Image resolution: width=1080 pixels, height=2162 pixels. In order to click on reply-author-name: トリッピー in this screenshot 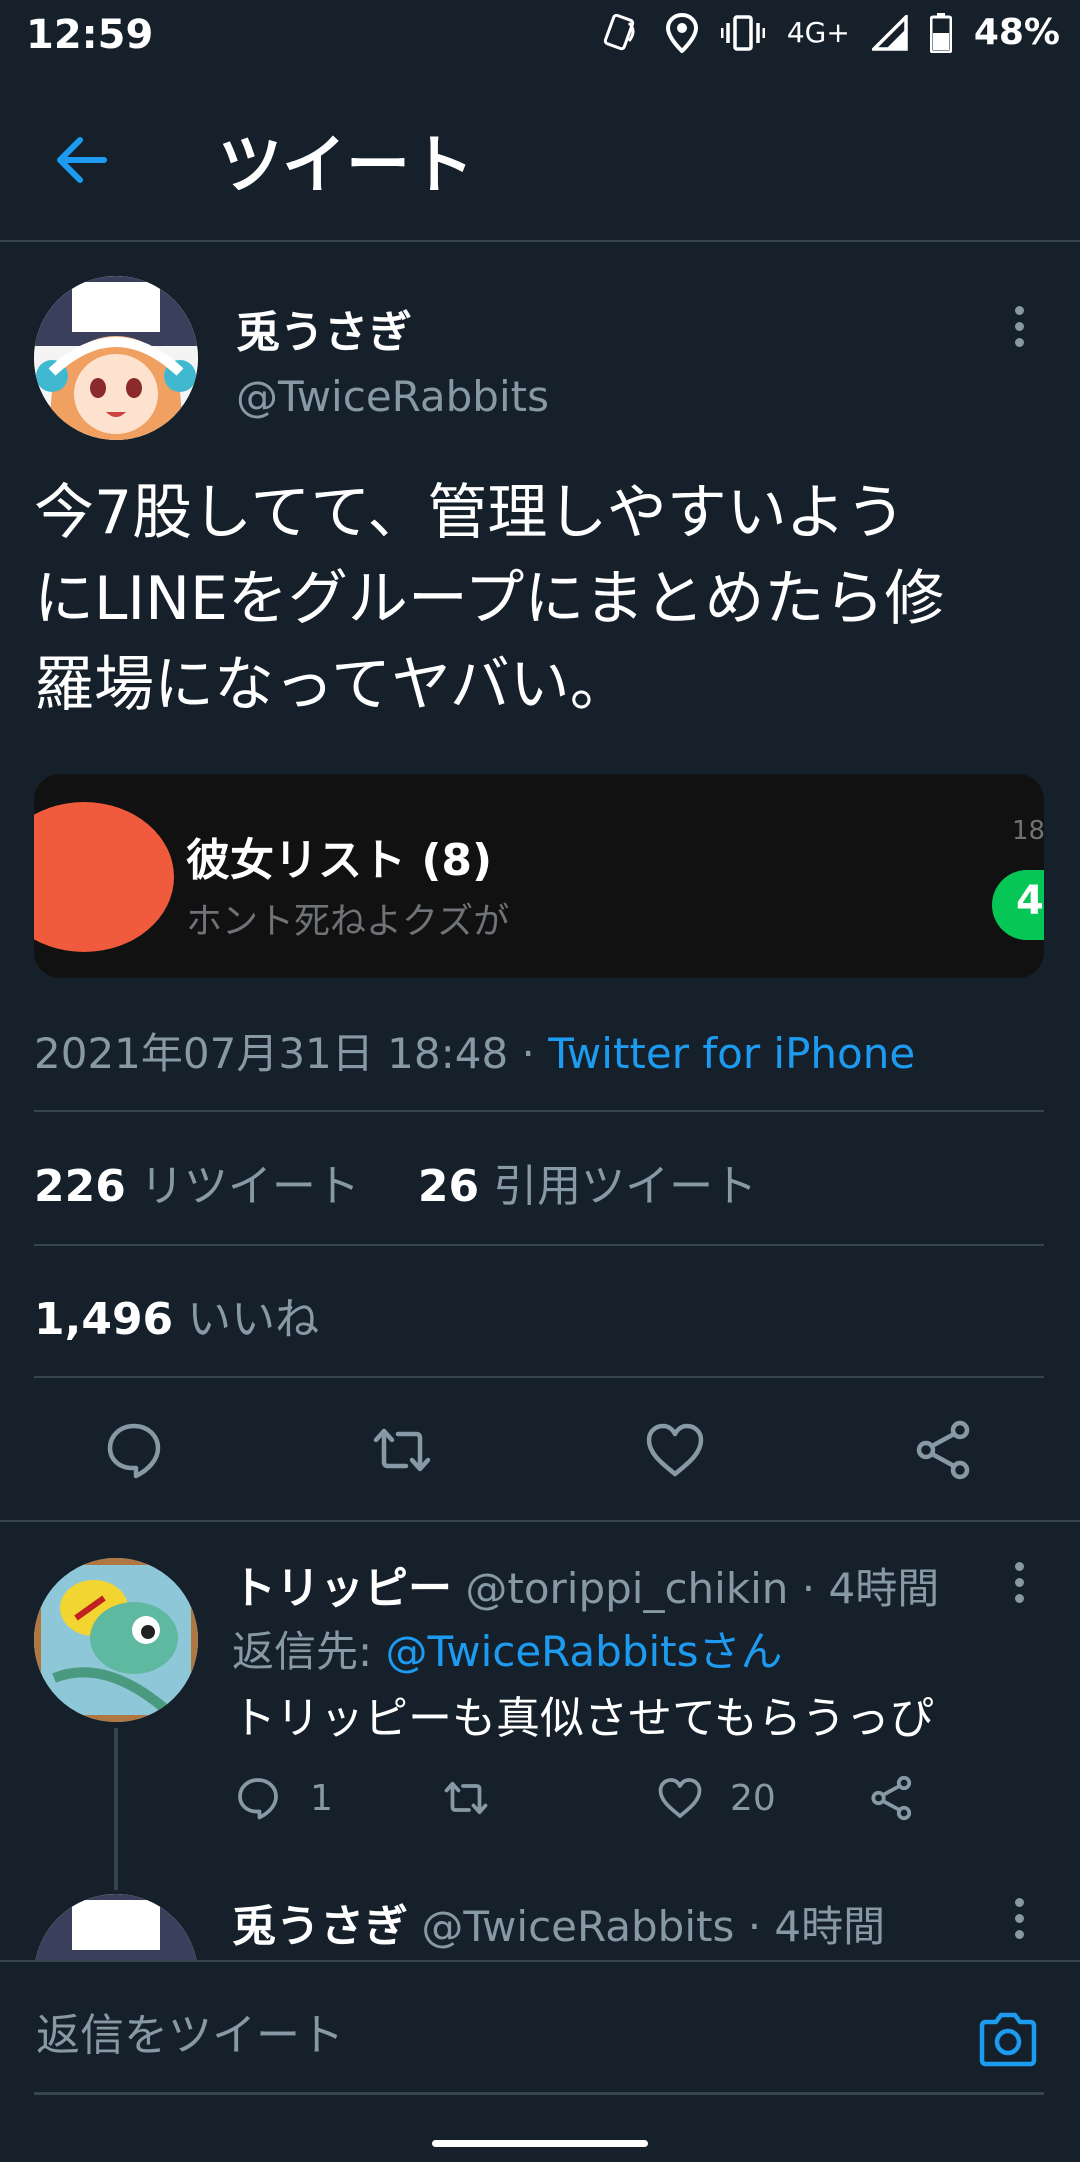, I will do `click(342, 1588)`.